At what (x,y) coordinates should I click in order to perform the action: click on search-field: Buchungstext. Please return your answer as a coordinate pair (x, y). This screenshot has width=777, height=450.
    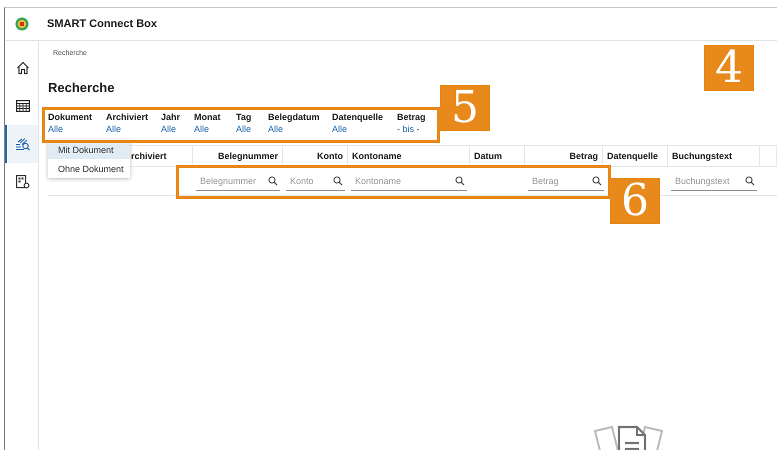
    Looking at the image, I should click on (708, 181).